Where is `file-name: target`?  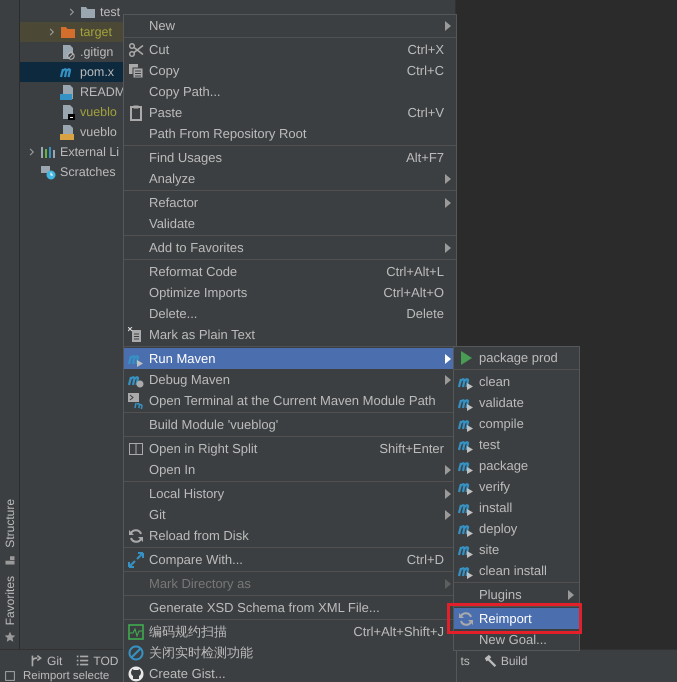 file-name: target is located at coordinates (96, 32).